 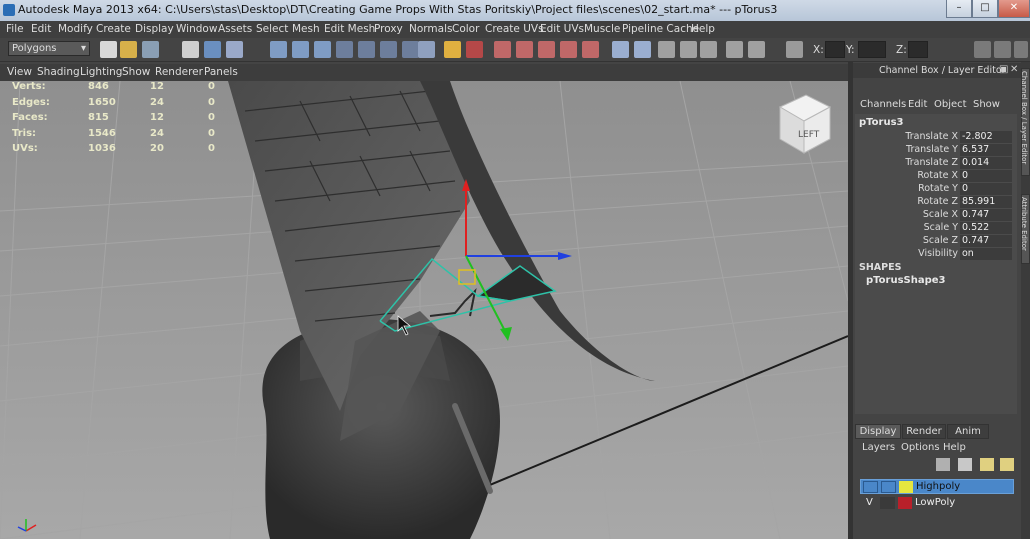 What do you see at coordinates (878, 431) in the screenshot?
I see `tab-display: Display` at bounding box center [878, 431].